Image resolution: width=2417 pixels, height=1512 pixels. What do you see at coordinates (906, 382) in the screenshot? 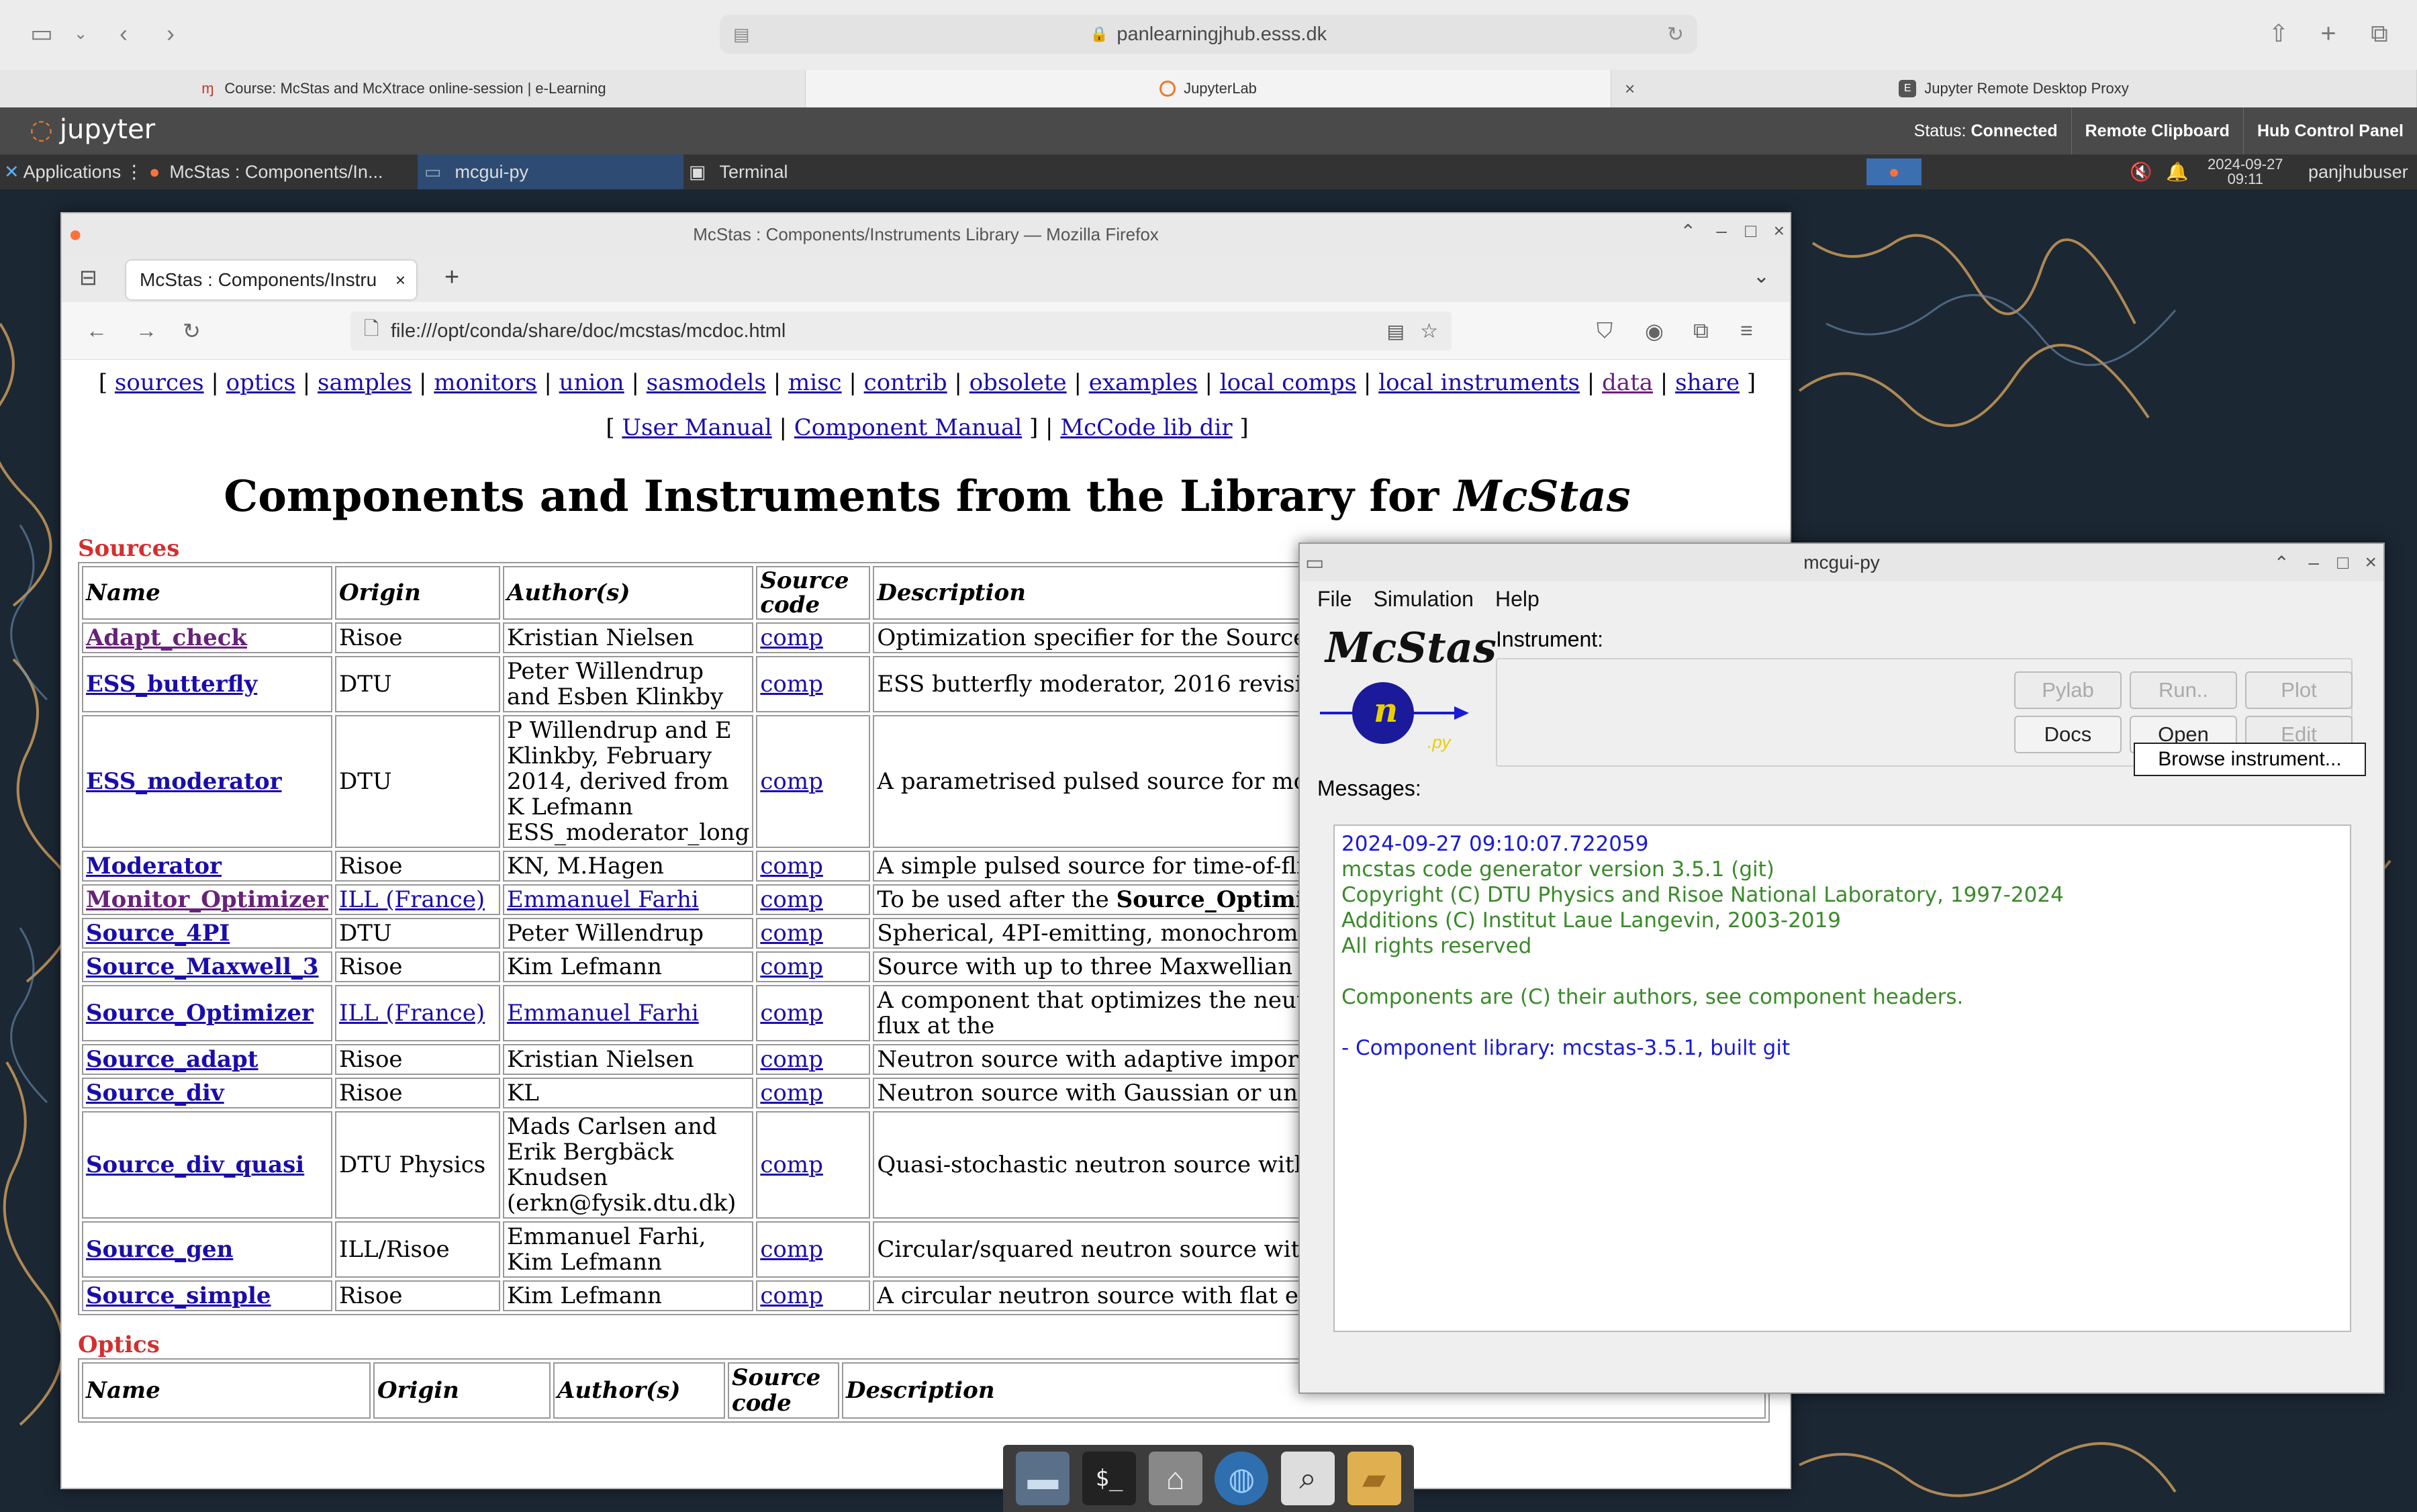
I see `nav-link: contrib` at bounding box center [906, 382].